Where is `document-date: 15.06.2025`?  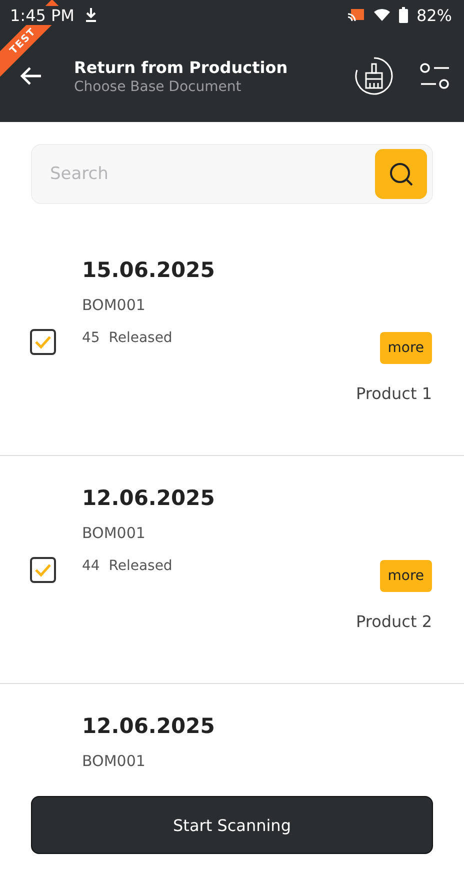
document-date: 15.06.2025 is located at coordinates (149, 270).